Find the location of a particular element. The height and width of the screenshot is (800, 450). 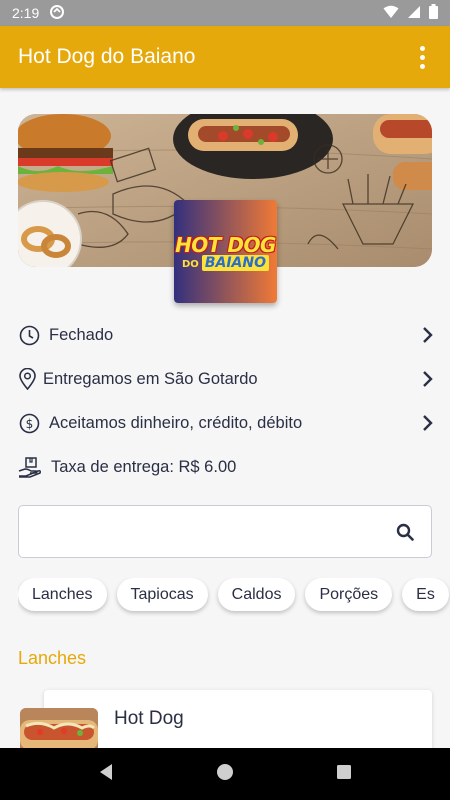

logo-baiano: BAIANO is located at coordinates (235, 262).